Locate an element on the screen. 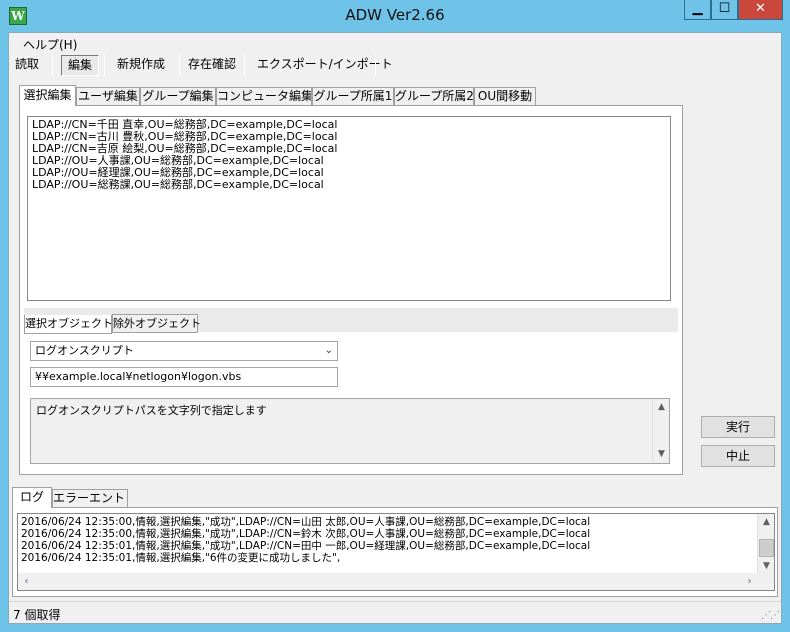  attribute-select-value: ログオンスクリプト is located at coordinates (84, 350).